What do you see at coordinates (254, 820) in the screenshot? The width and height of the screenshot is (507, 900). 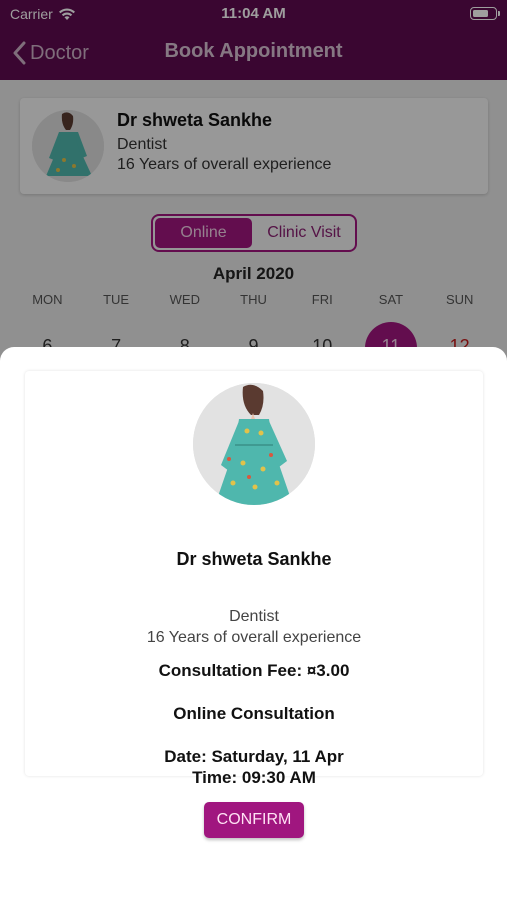 I see `confirm-button: CONFIRM` at bounding box center [254, 820].